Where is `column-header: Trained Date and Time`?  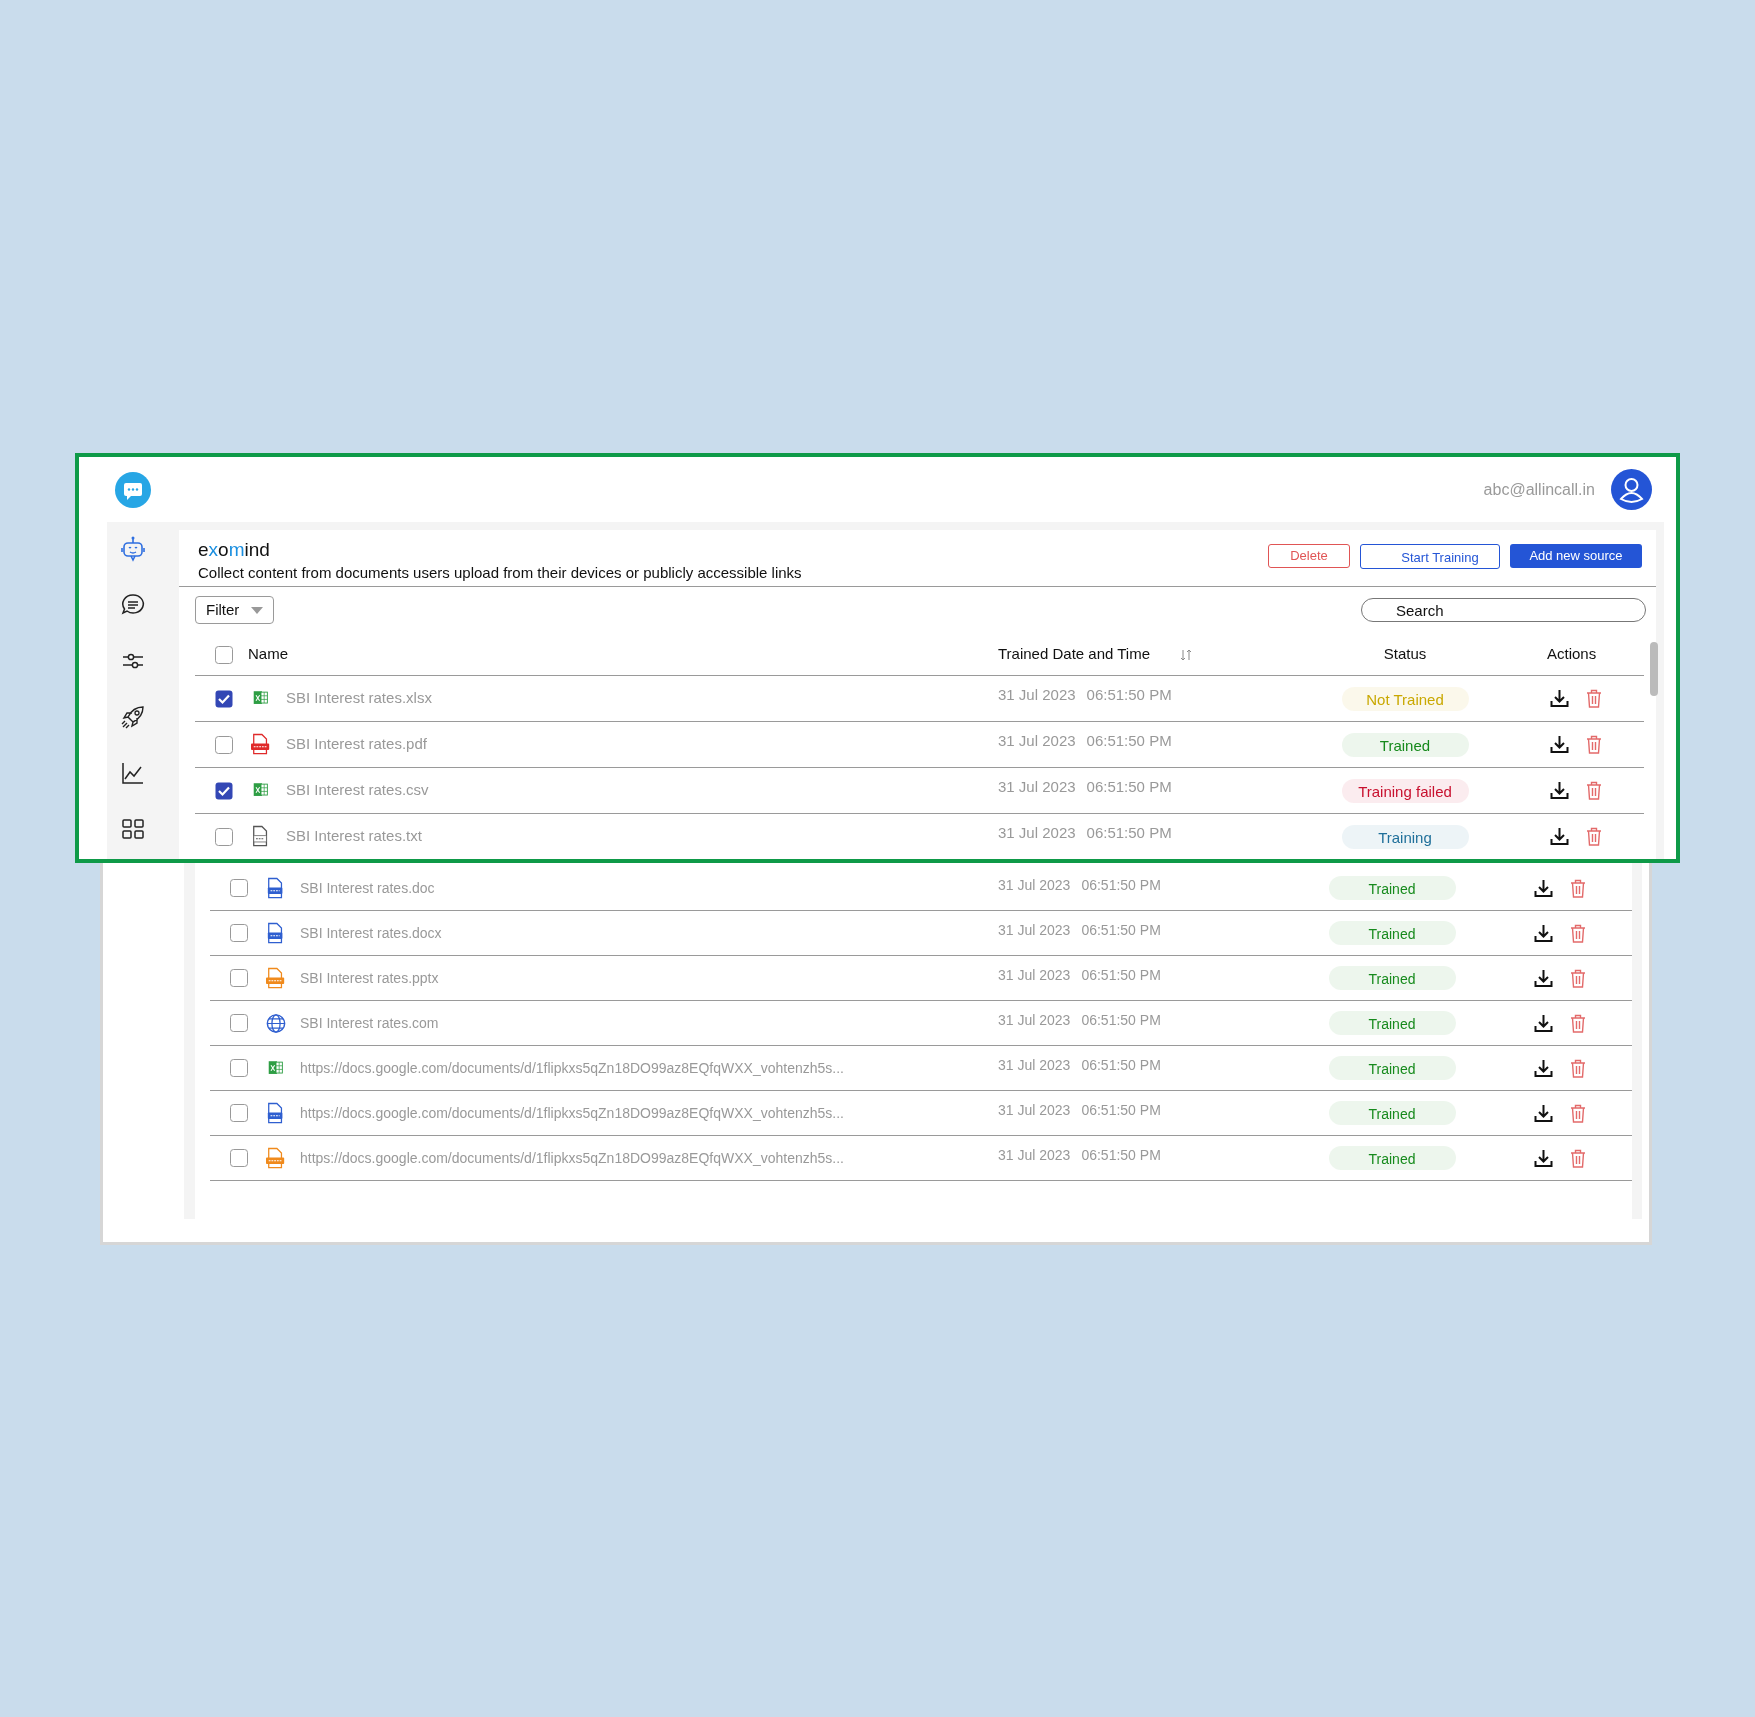
column-header: Trained Date and Time is located at coordinates (1074, 654).